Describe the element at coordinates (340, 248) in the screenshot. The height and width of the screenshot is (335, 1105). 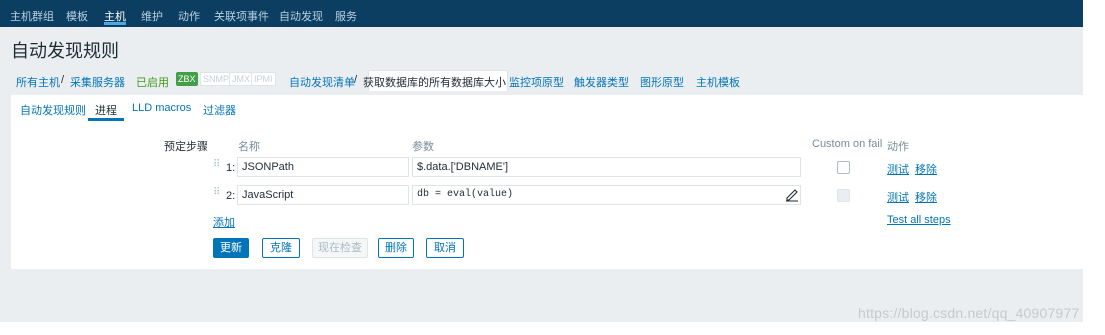
I see `check-now-button: 现在检查` at that location.